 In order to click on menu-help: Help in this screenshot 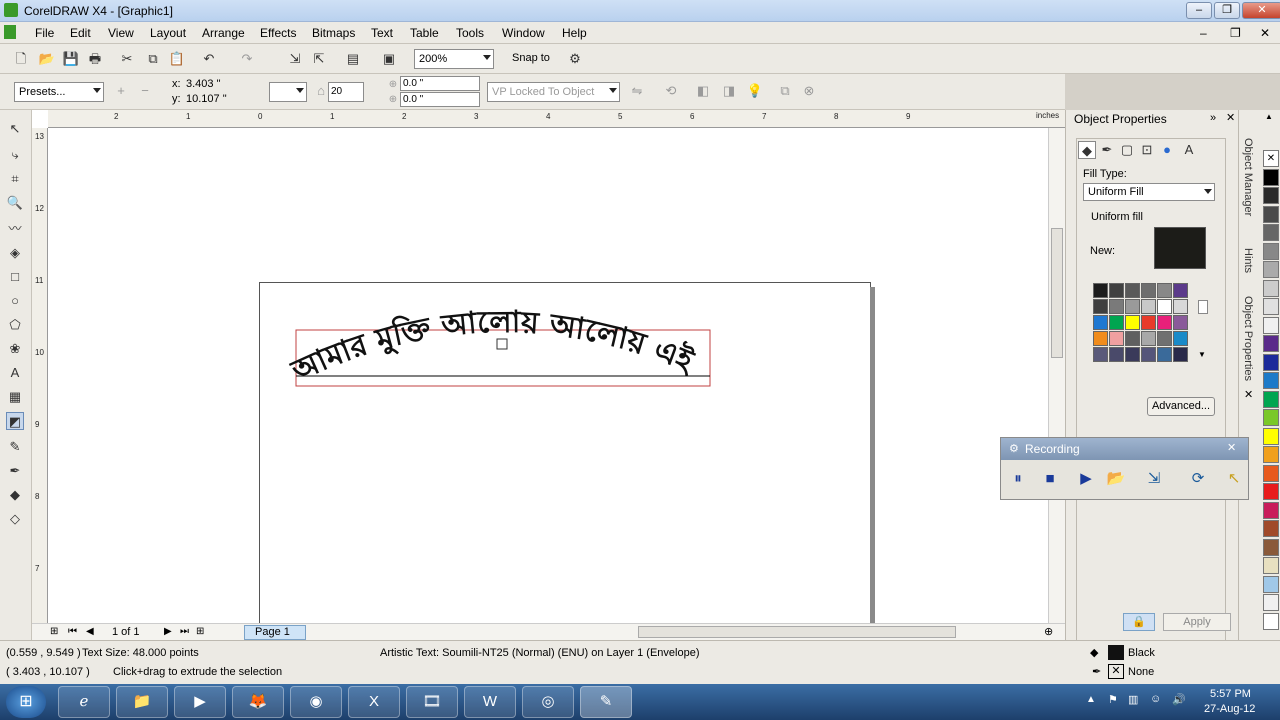, I will do `click(574, 33)`.